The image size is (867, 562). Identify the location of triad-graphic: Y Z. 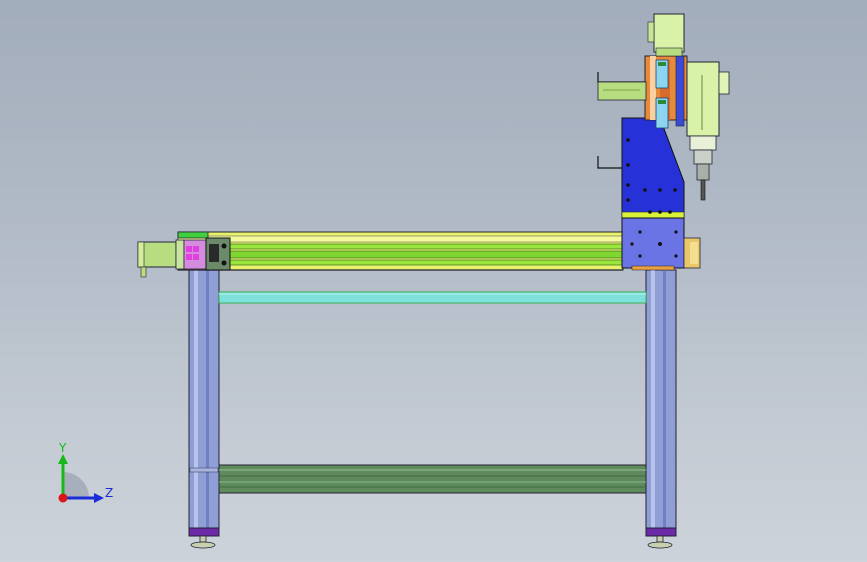
(85, 472).